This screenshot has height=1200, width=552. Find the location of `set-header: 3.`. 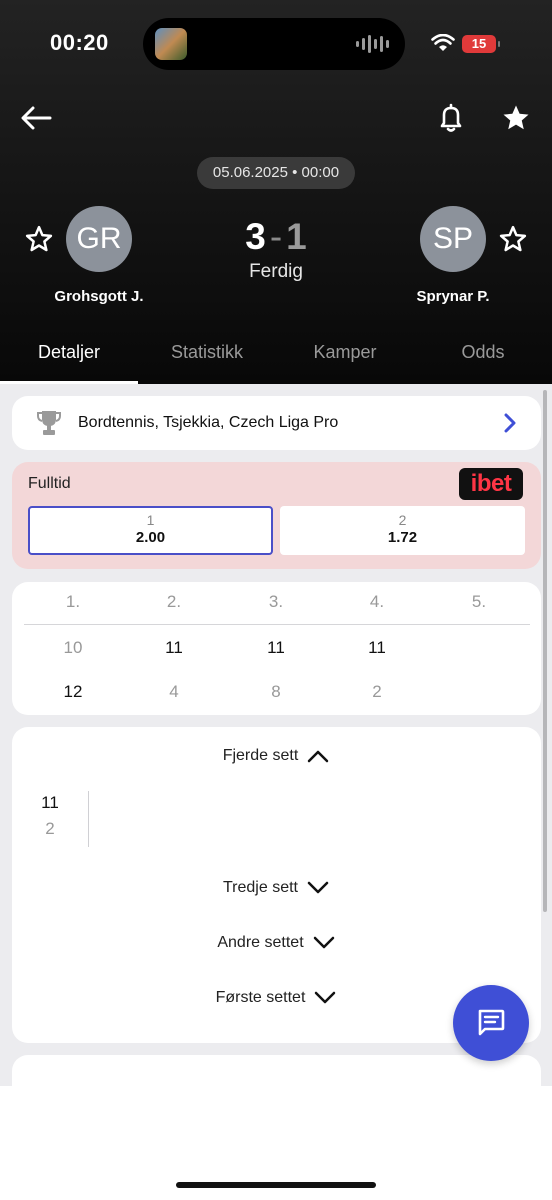

set-header: 3. is located at coordinates (276, 601).